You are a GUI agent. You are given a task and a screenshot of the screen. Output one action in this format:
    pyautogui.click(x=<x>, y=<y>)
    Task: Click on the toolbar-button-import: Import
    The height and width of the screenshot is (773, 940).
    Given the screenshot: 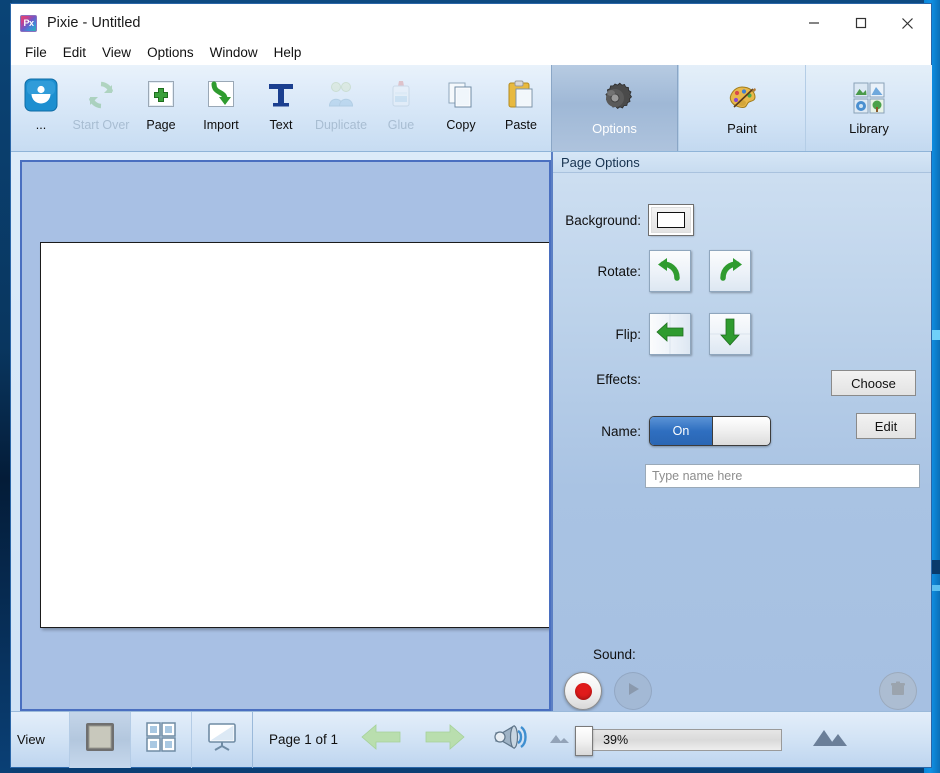 What is the action you would take?
    pyautogui.click(x=221, y=108)
    